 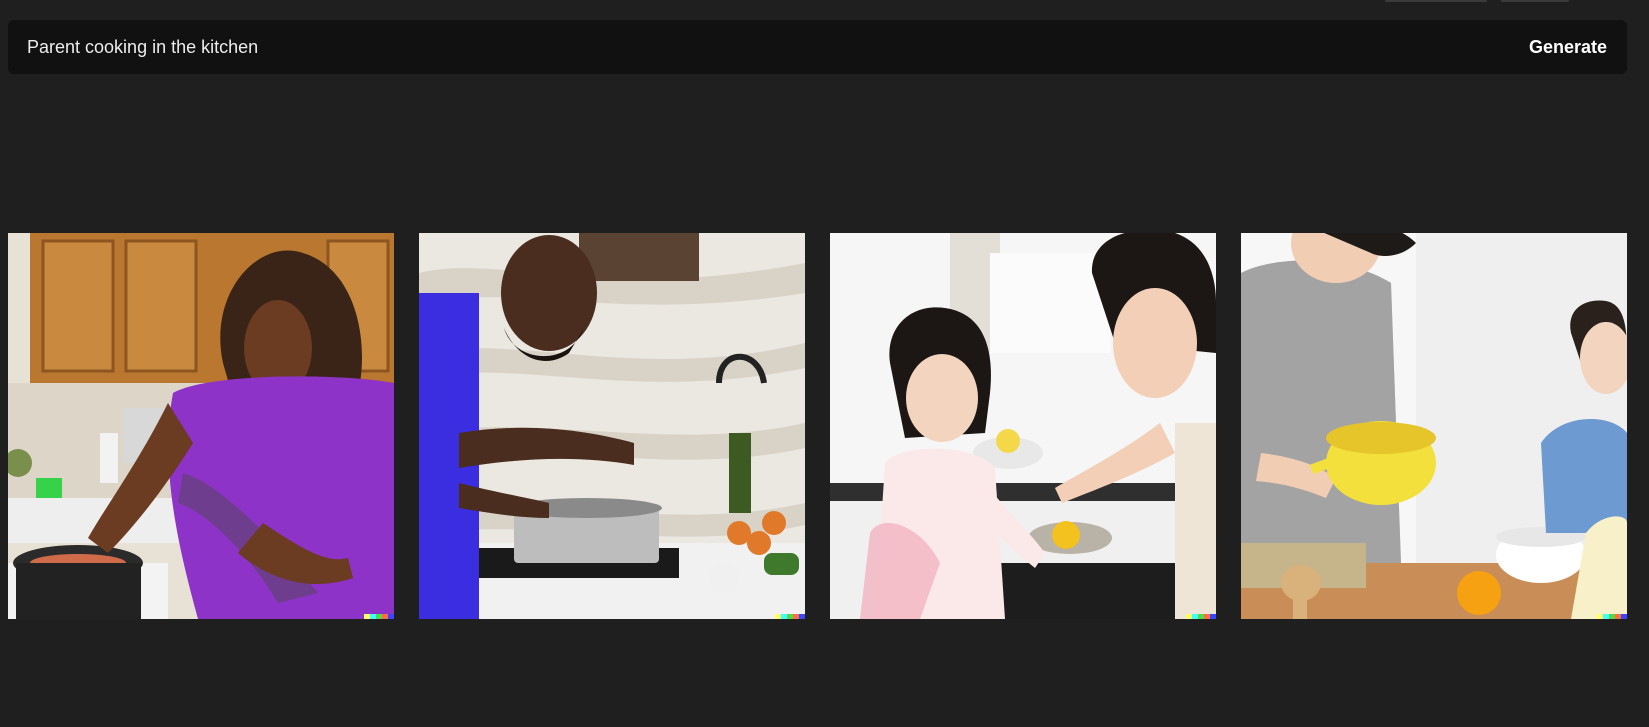 I want to click on prompt-input, so click(x=777, y=47).